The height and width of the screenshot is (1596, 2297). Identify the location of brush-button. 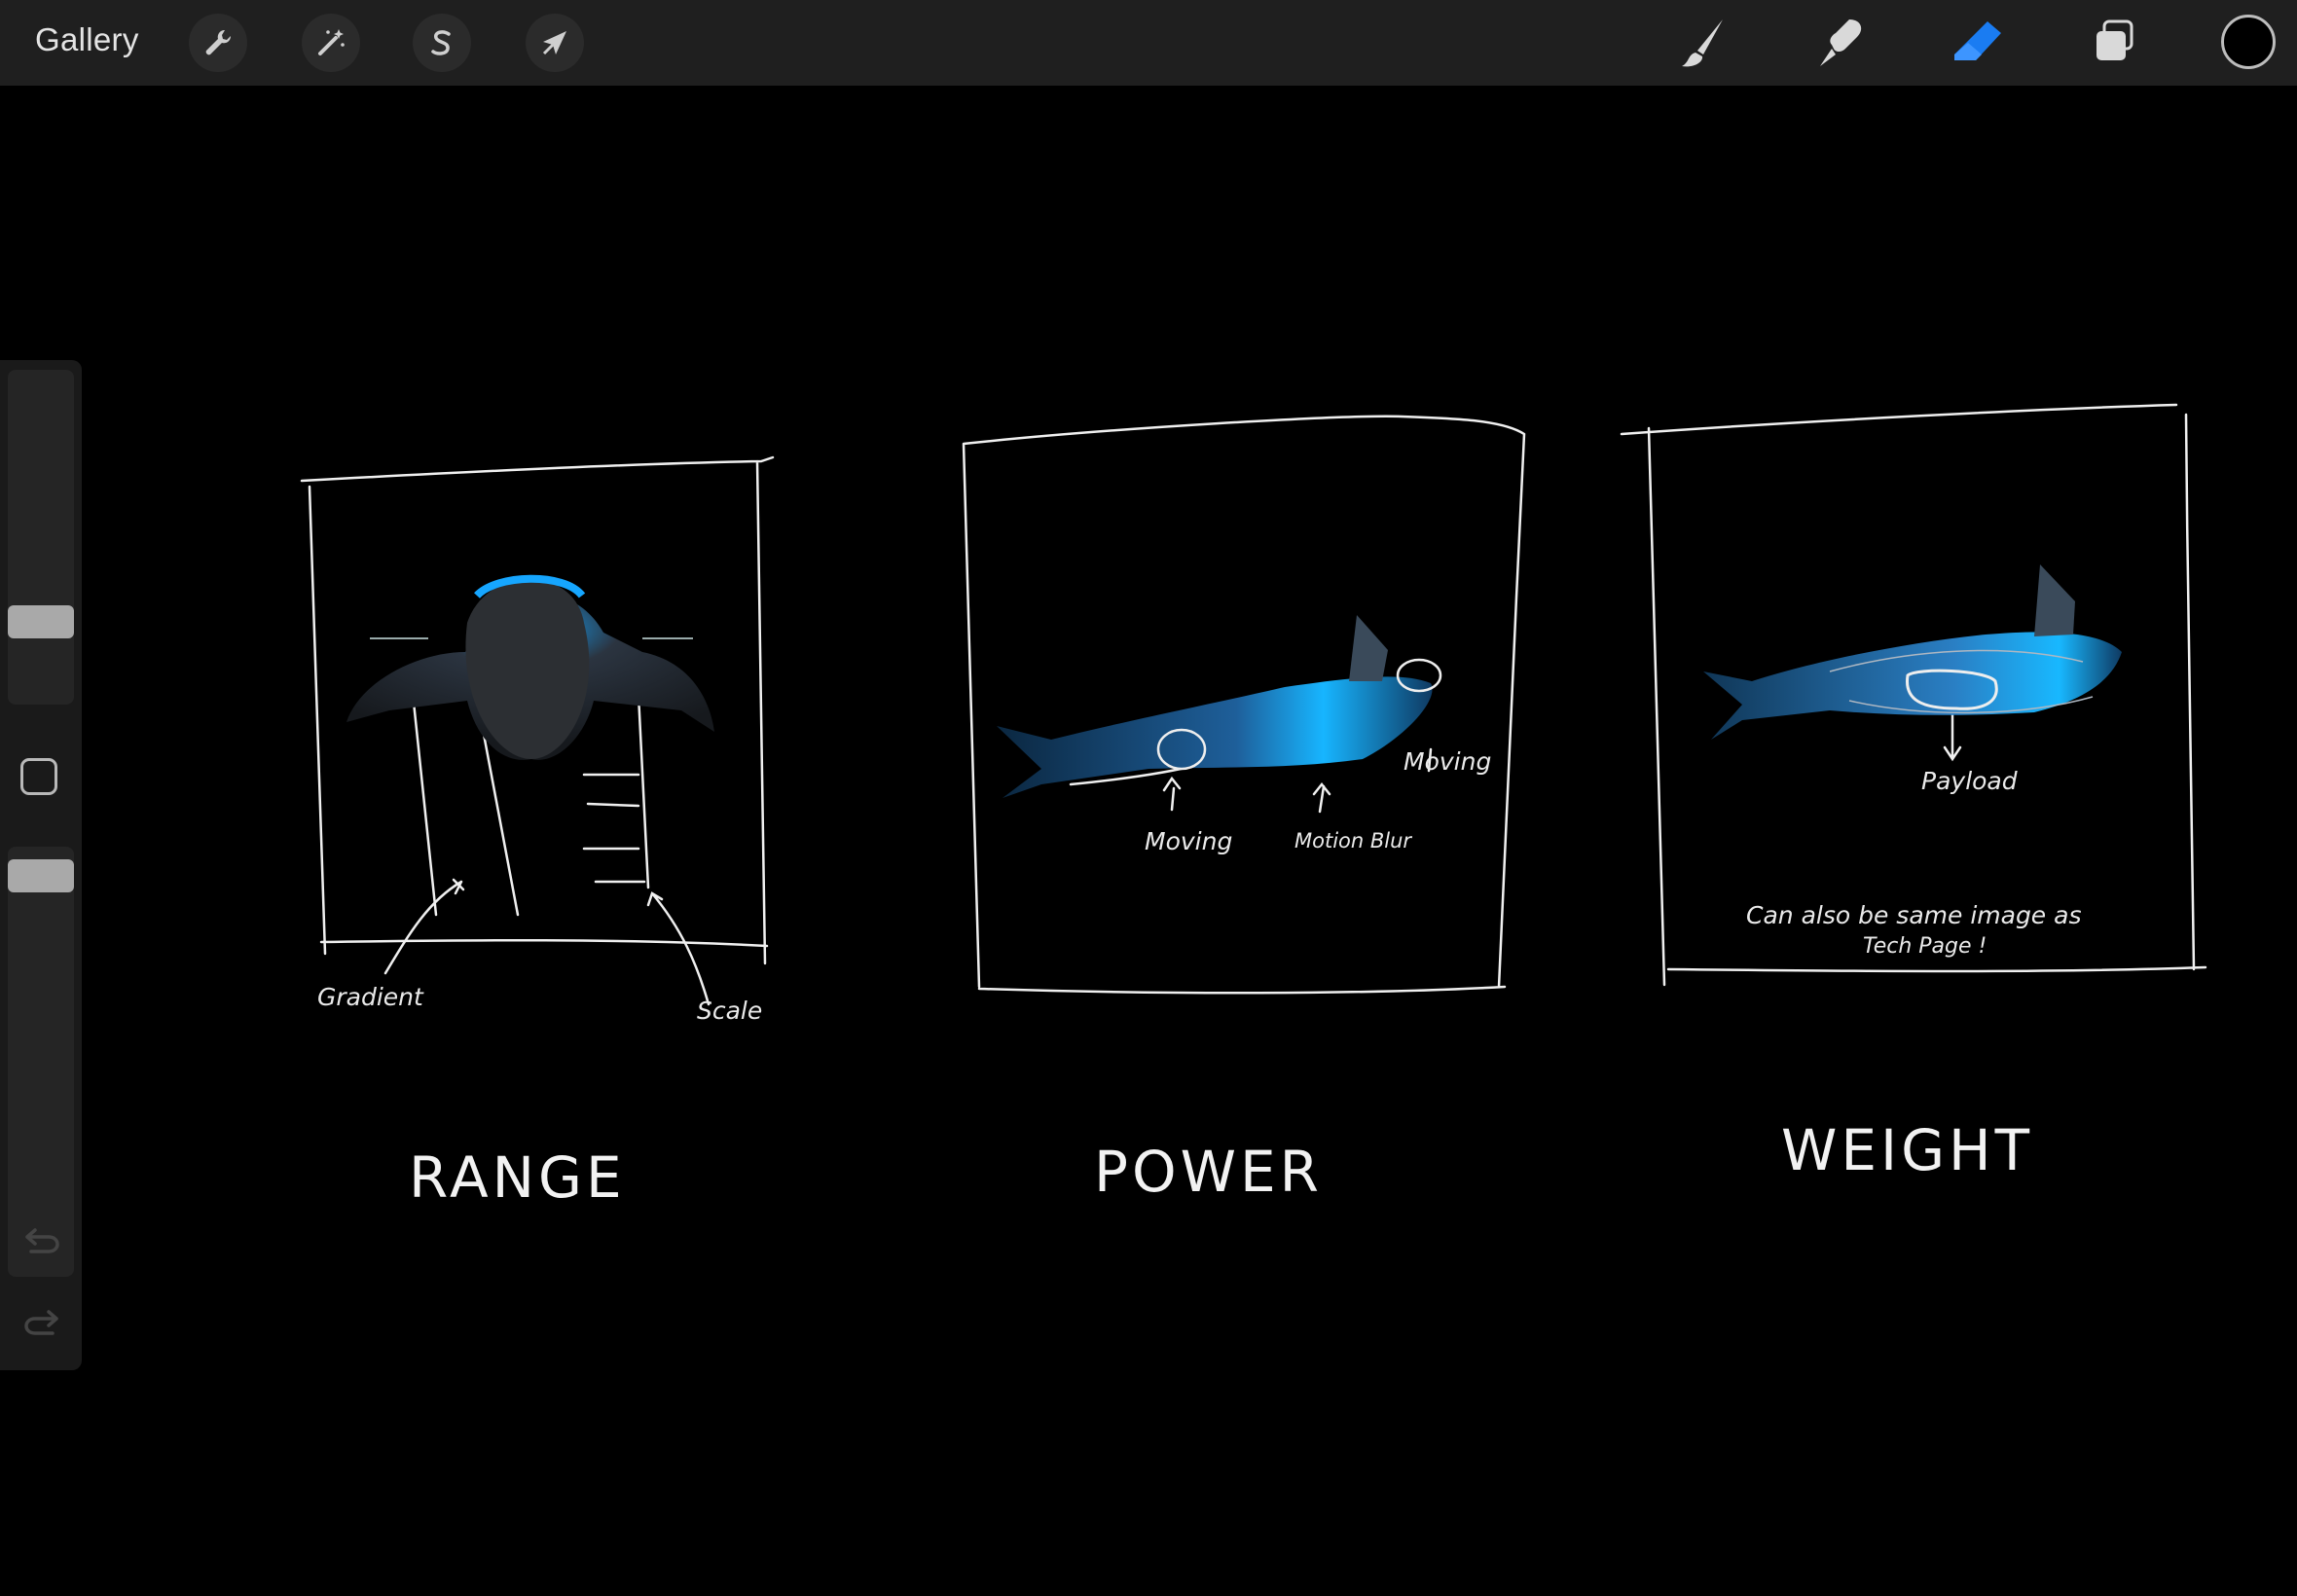
(1705, 43).